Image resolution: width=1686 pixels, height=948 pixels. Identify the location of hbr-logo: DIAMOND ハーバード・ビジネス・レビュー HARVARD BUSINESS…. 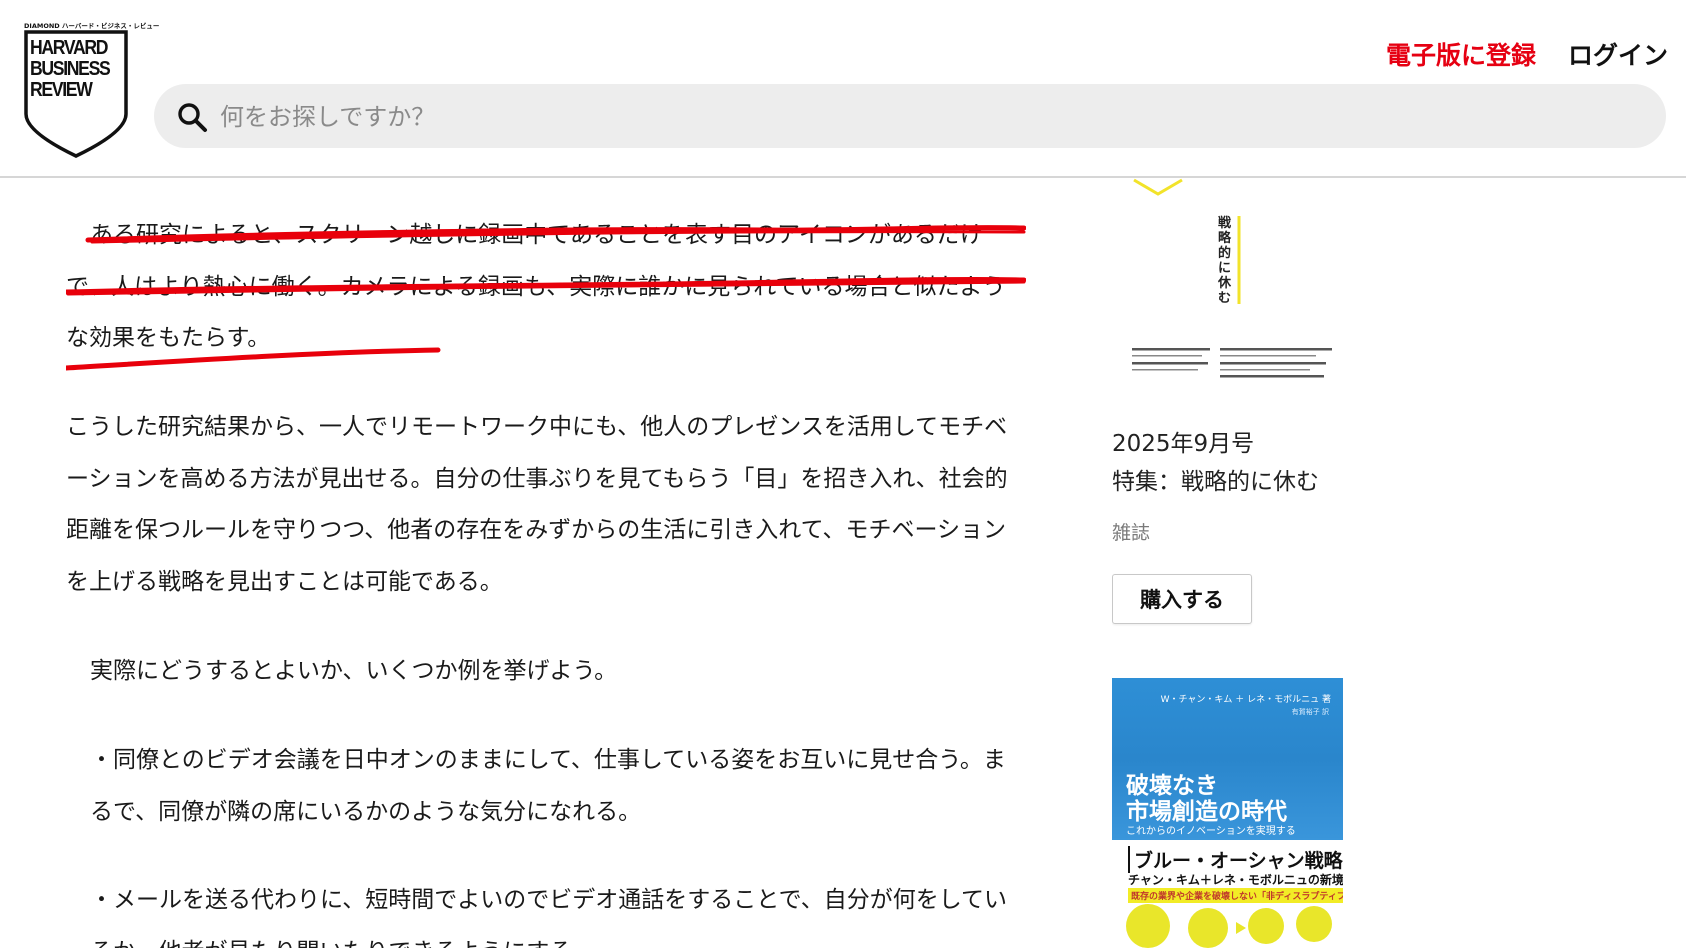
(91, 89).